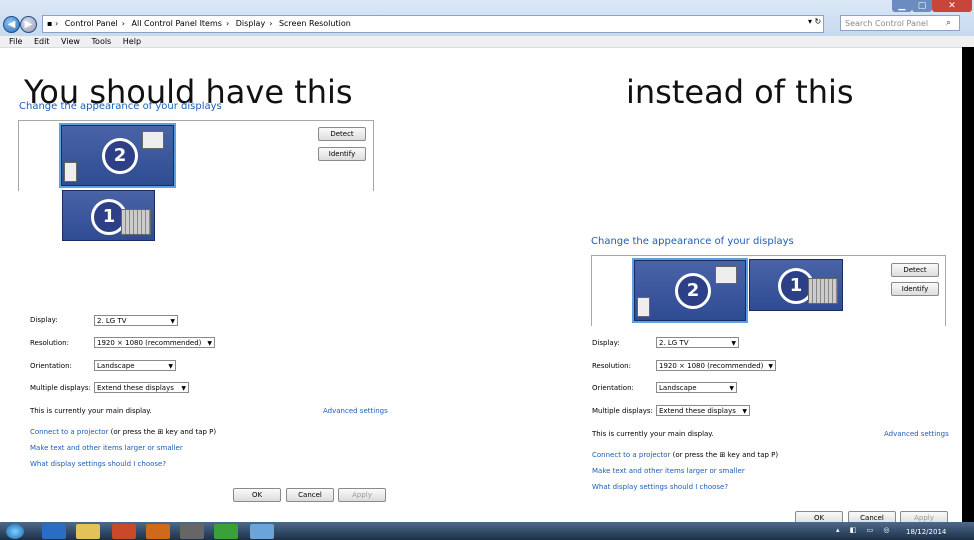 Image resolution: width=974 pixels, height=540 pixels. Describe the element at coordinates (132, 41) in the screenshot. I see `menu-help: Help` at that location.